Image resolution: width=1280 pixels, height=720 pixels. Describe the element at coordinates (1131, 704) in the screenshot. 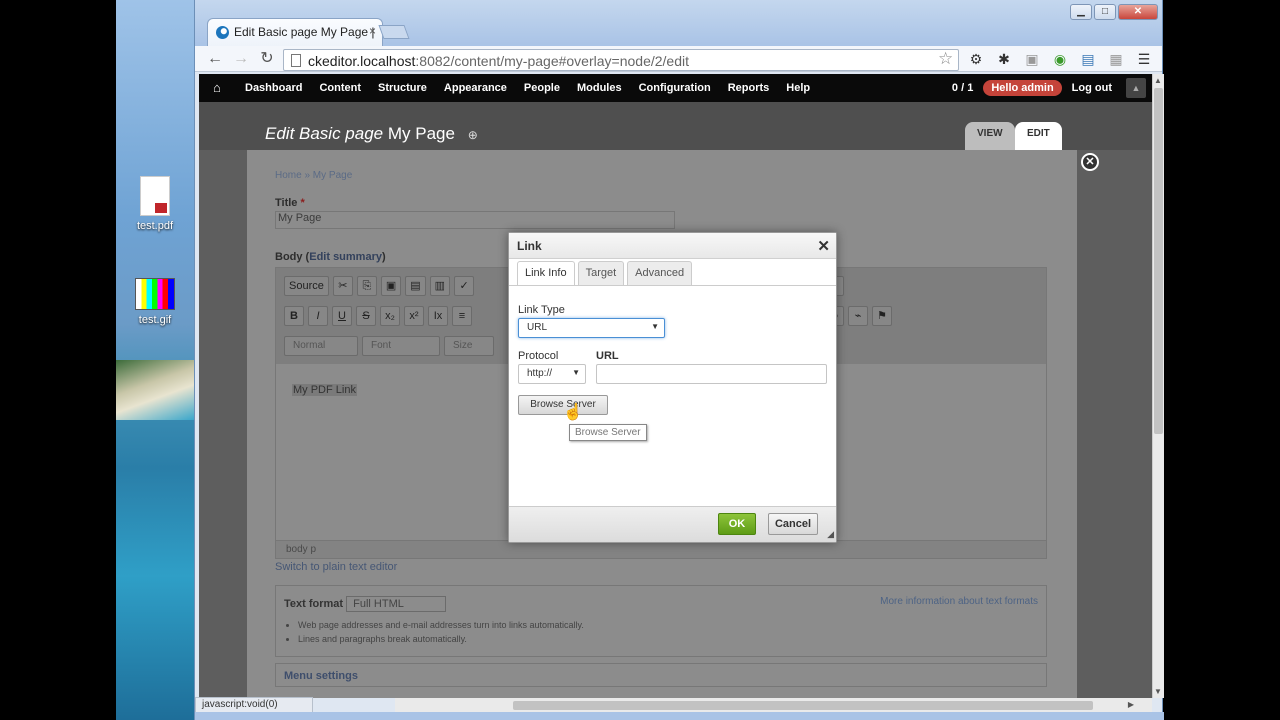

I see `scroll-right-icon: ▶` at that location.